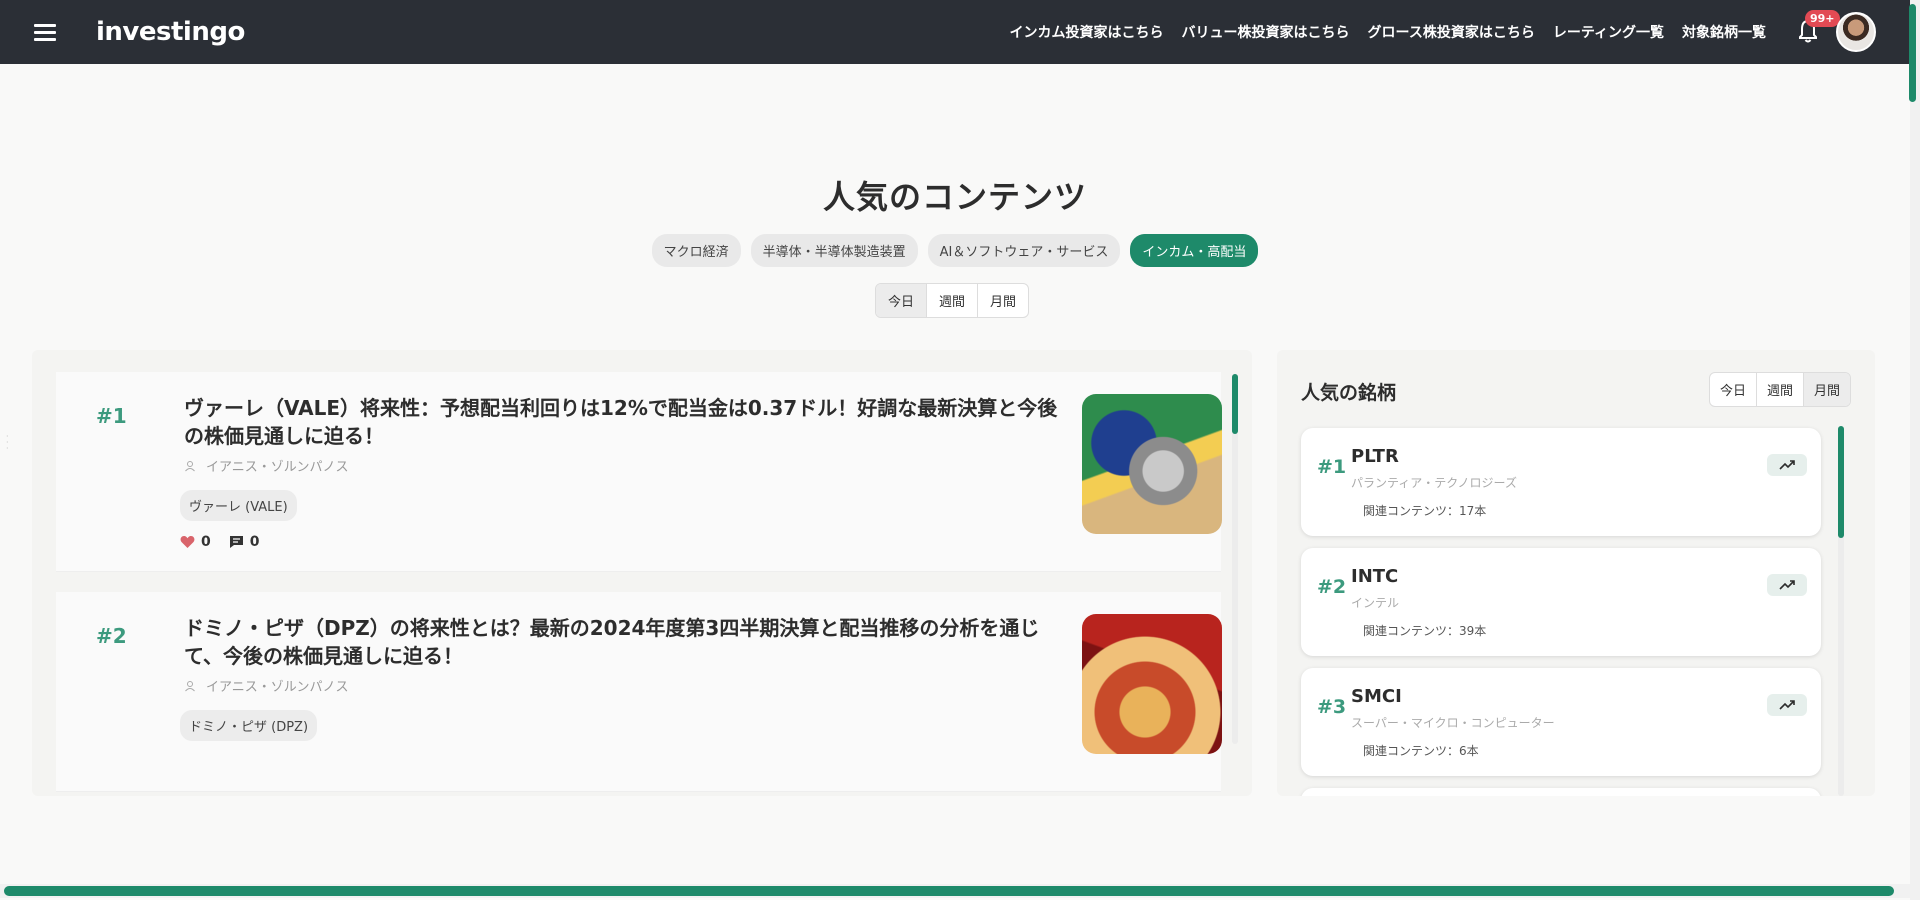 The width and height of the screenshot is (1920, 900). Describe the element at coordinates (1453, 723) in the screenshot. I see `stock-name: スーパー・マイクロ・コンピューター` at that location.